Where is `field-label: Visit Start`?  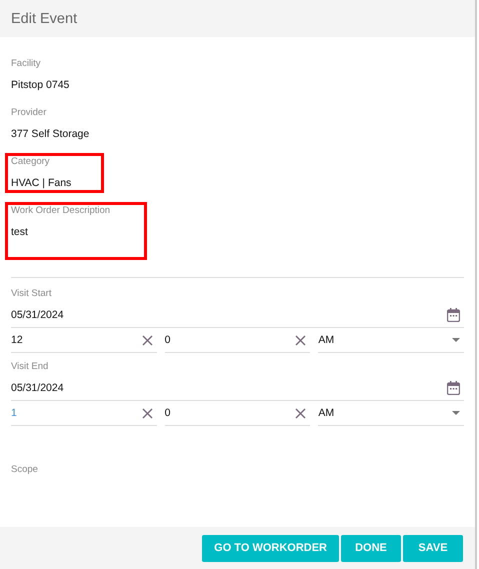 field-label: Visit Start is located at coordinates (31, 293).